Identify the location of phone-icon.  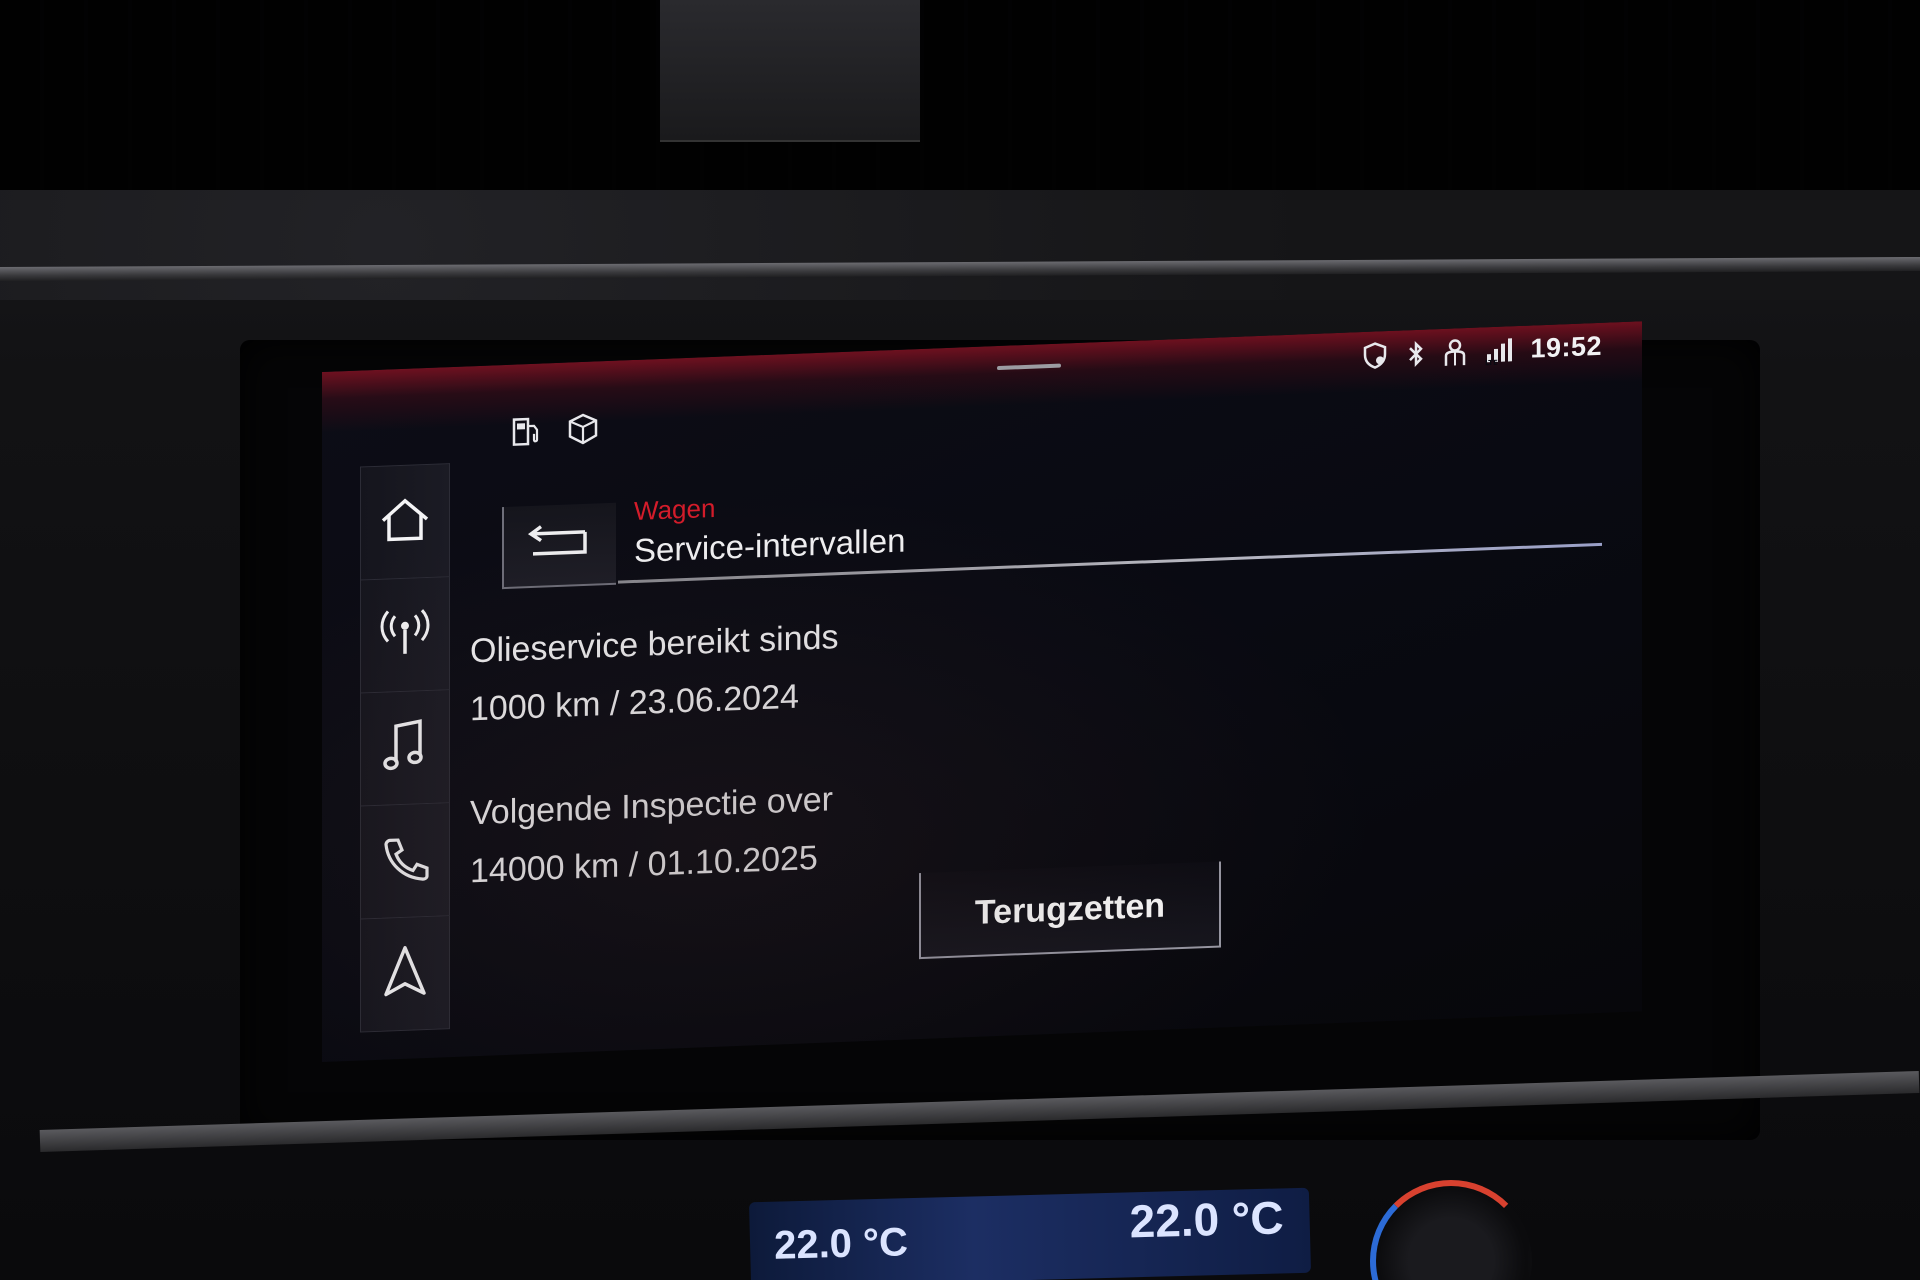
(405, 861).